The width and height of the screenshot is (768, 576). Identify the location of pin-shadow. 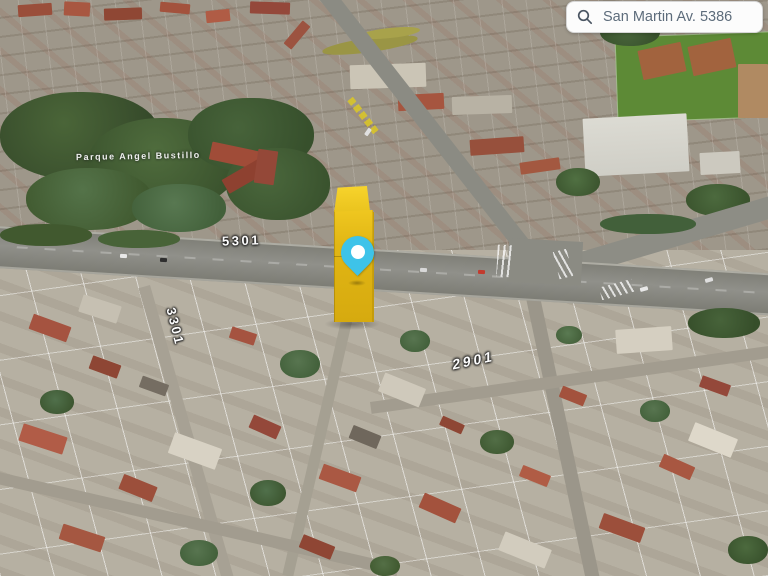
(357, 283).